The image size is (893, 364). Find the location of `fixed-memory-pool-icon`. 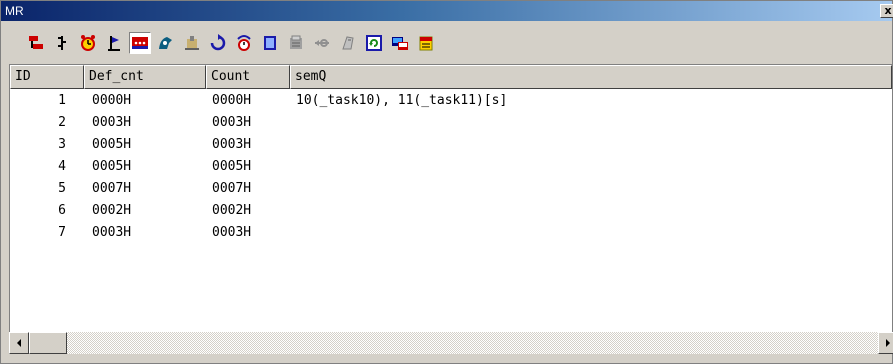

fixed-memory-pool-icon is located at coordinates (296, 43).